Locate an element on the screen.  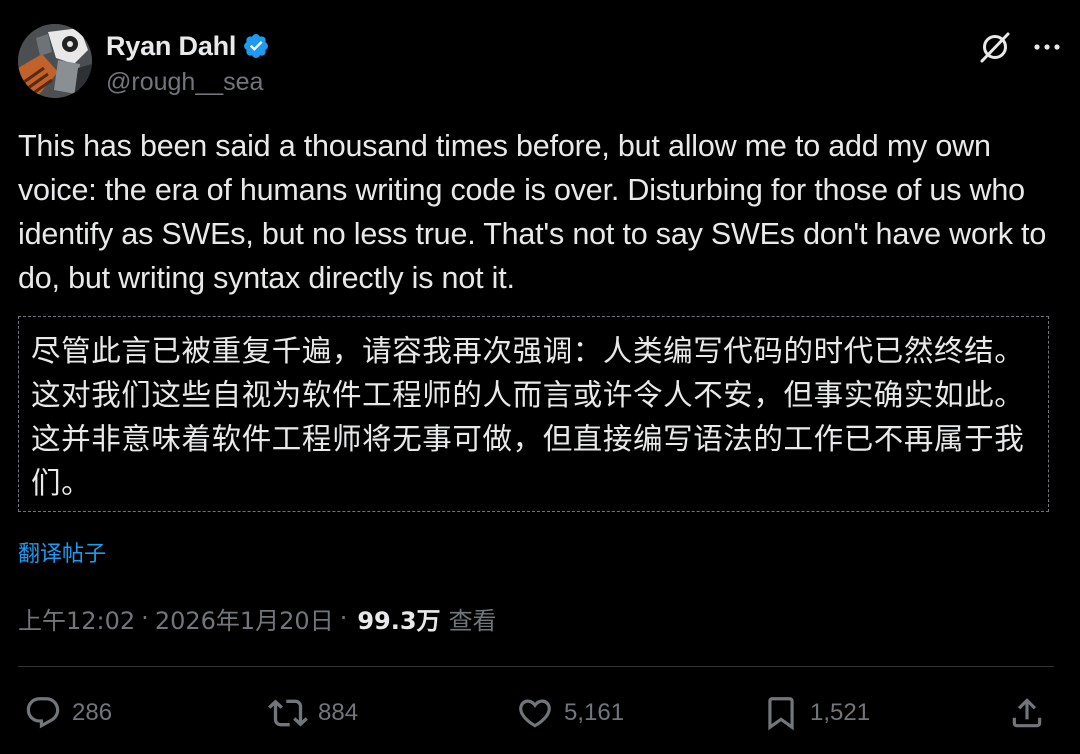
bookmark-icon is located at coordinates (781, 714).